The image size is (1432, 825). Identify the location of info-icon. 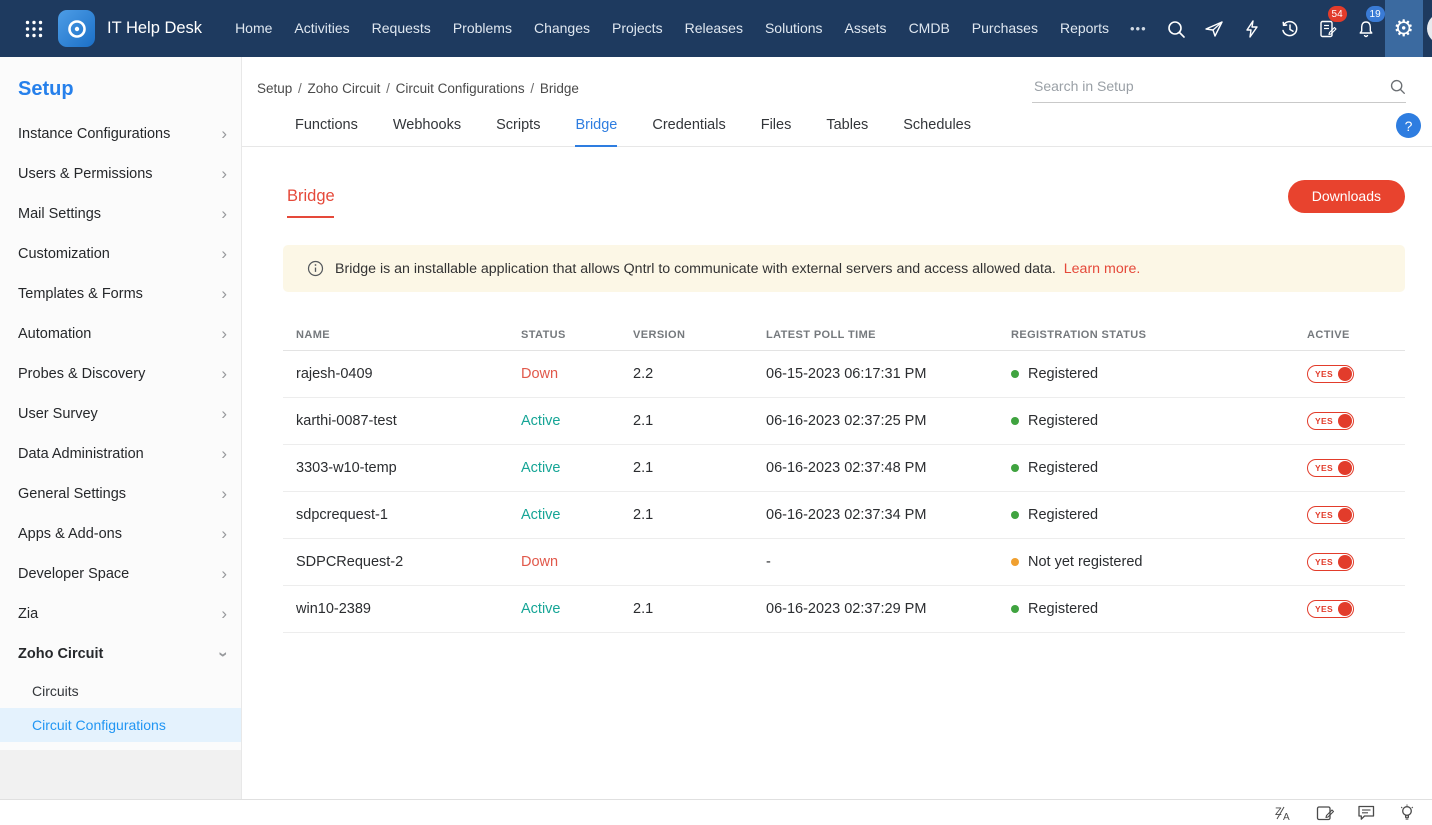
(315, 268).